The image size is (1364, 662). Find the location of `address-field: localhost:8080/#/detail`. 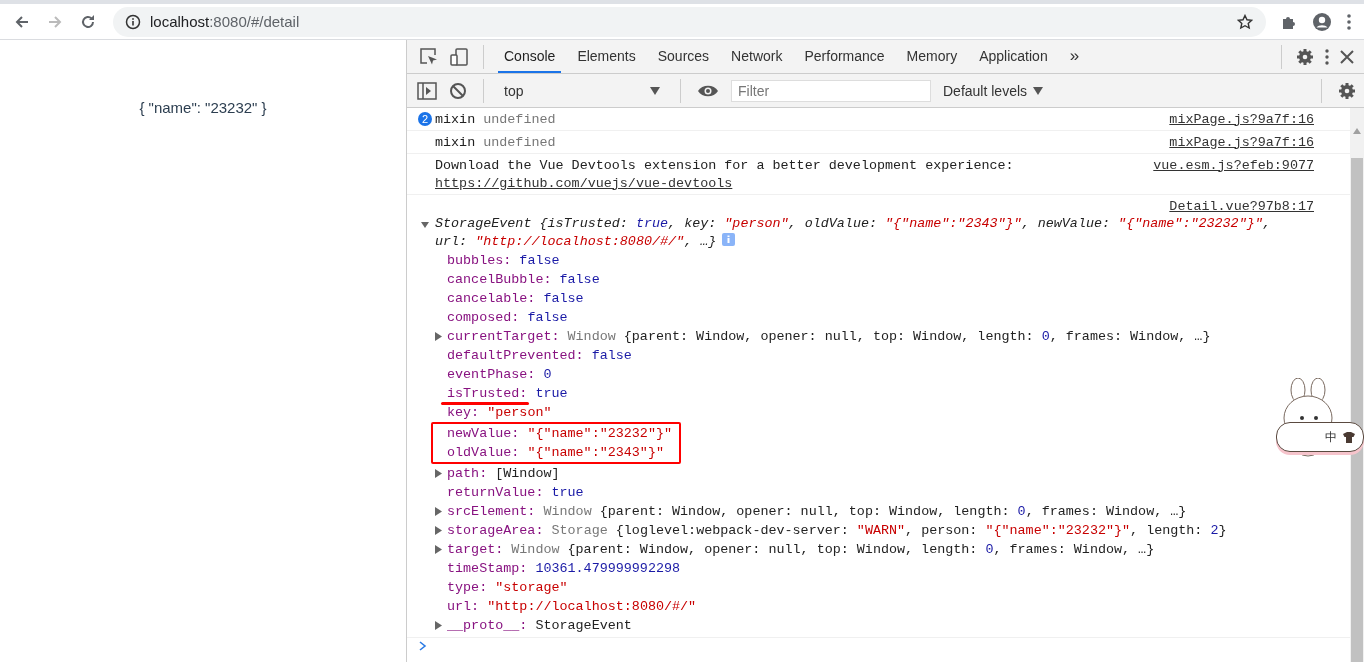

address-field: localhost:8080/#/detail is located at coordinates (689, 21).